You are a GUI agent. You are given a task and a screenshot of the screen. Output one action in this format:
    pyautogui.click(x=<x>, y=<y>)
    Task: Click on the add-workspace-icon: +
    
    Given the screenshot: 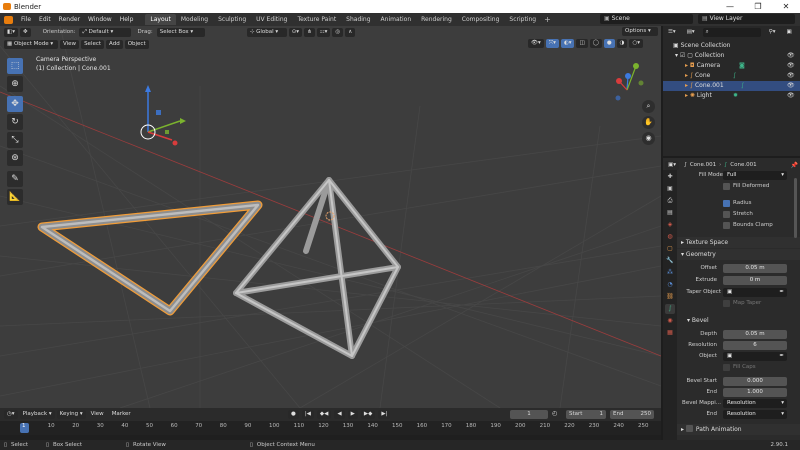 What is the action you would take?
    pyautogui.click(x=547, y=19)
    